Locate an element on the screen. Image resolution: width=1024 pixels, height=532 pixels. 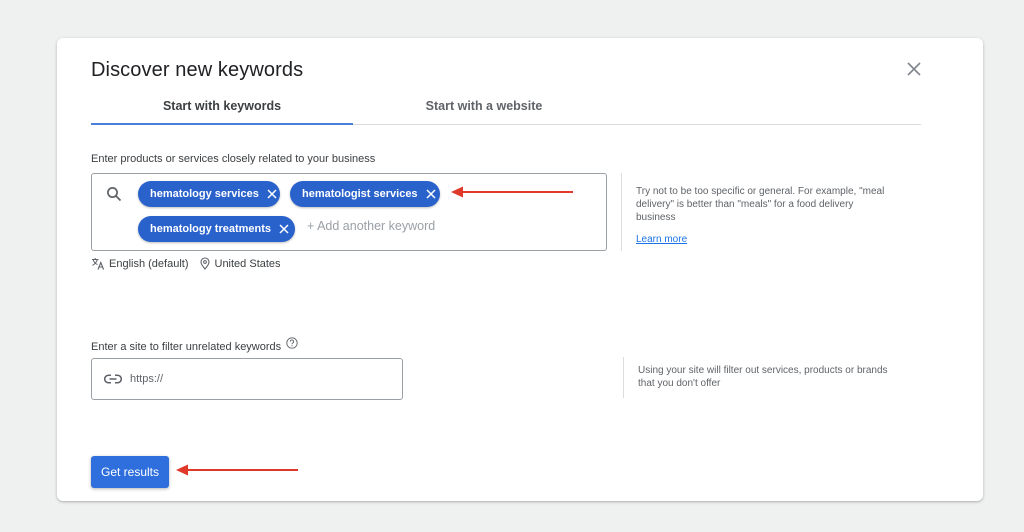
tab-bar: Start with keywords Start with a website is located at coordinates (506, 106).